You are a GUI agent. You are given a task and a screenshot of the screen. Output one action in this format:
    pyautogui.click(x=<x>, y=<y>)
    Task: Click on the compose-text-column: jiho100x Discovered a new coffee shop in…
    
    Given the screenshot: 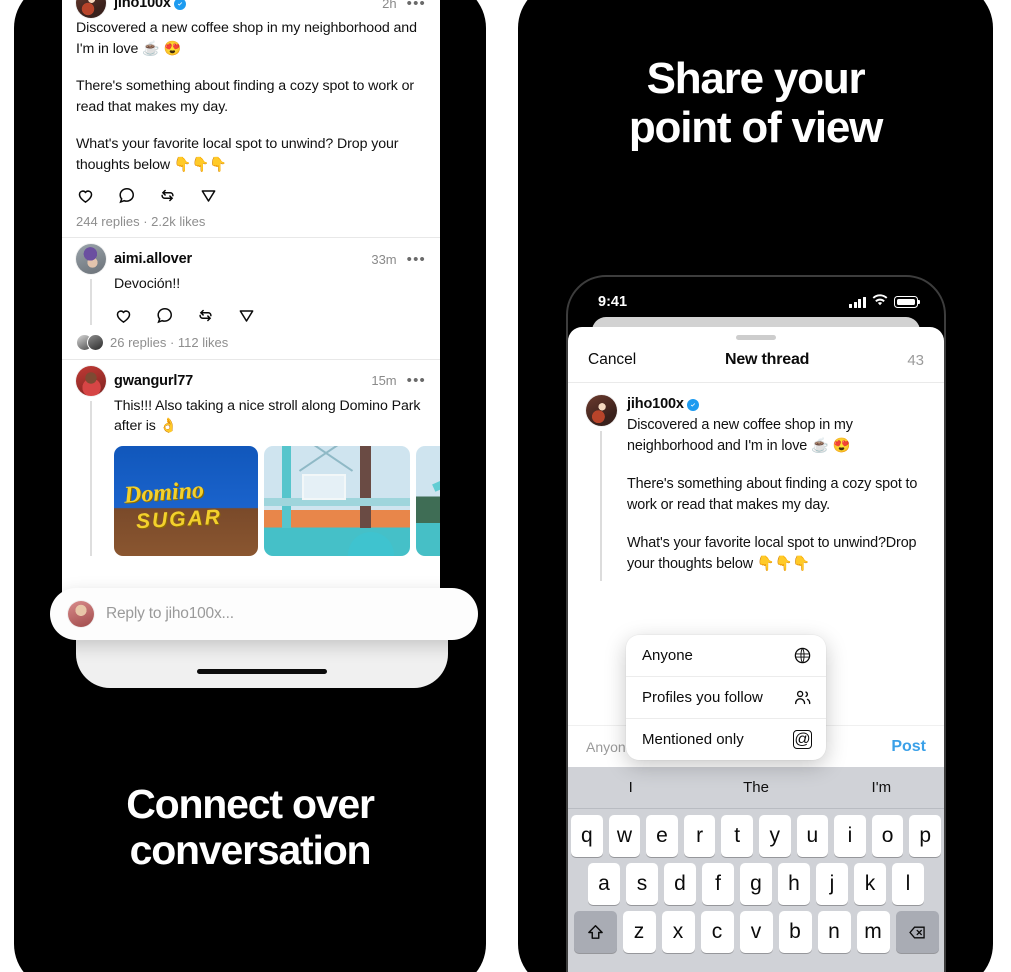 What is the action you would take?
    pyautogui.click(x=776, y=488)
    